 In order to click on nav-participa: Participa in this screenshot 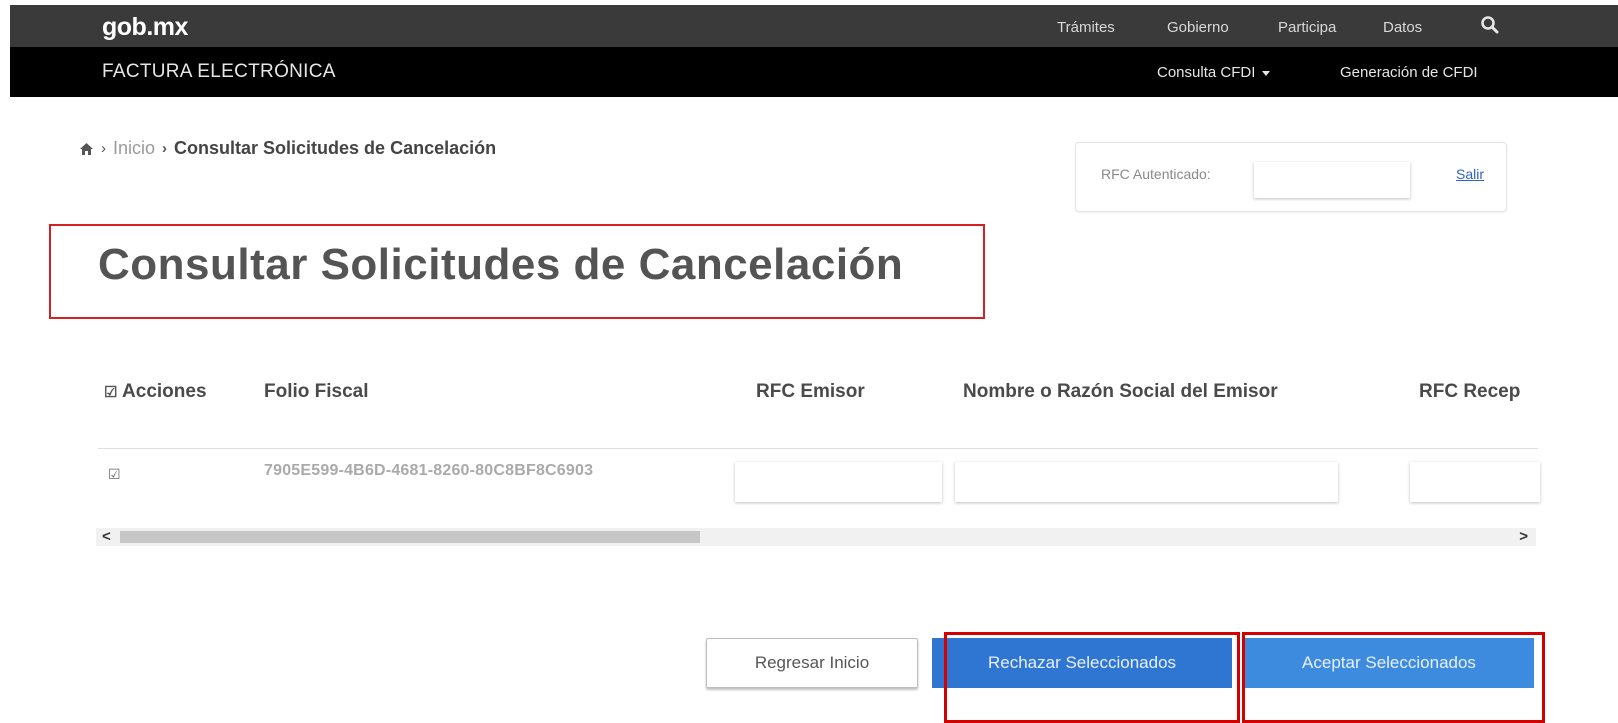, I will do `click(1307, 27)`.